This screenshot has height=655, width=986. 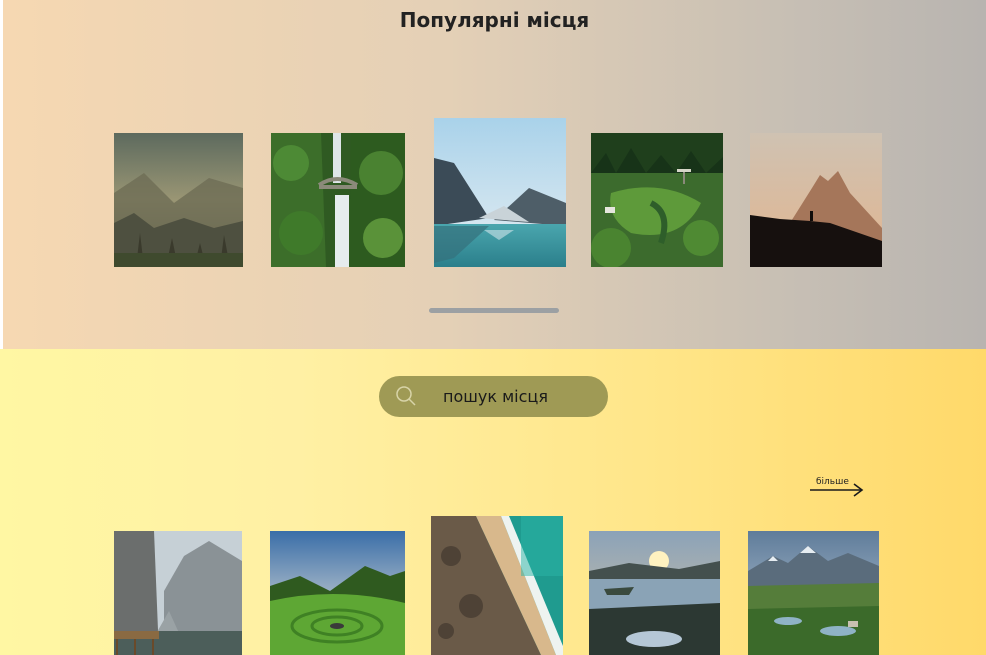 I want to click on green-valley-photo, so click(x=657, y=200).